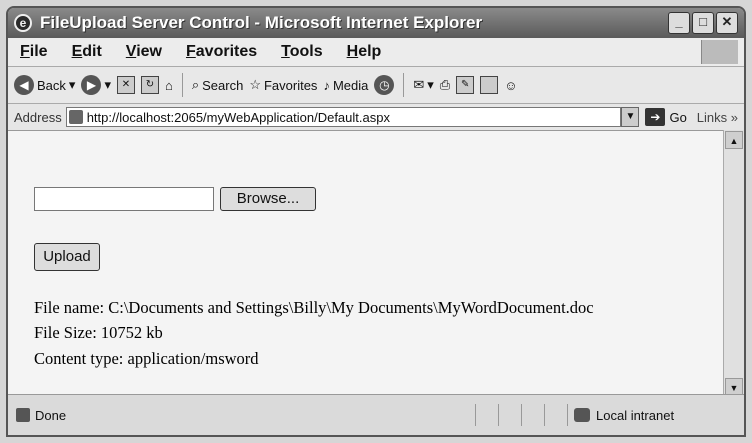 This screenshot has width=752, height=443. I want to click on search-icon: ⌕, so click(195, 84).